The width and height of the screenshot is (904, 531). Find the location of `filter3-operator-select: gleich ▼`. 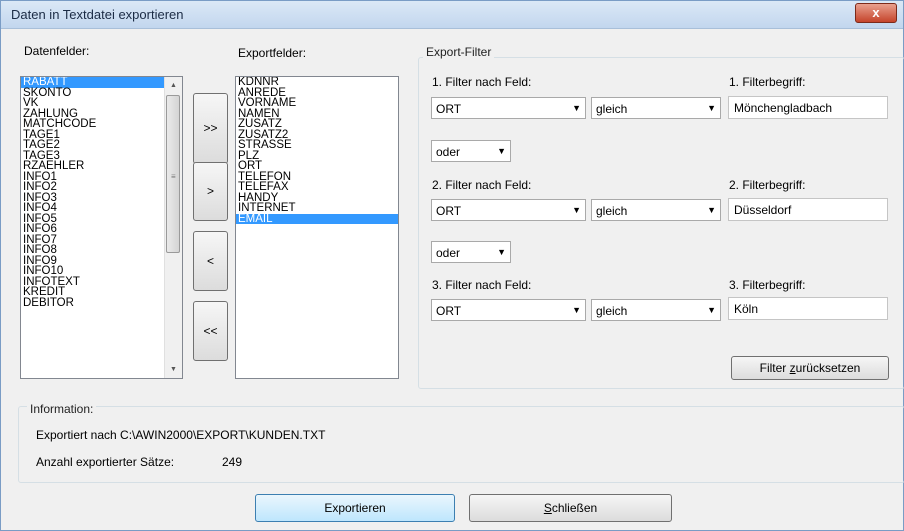

filter3-operator-select: gleich ▼ is located at coordinates (656, 310).